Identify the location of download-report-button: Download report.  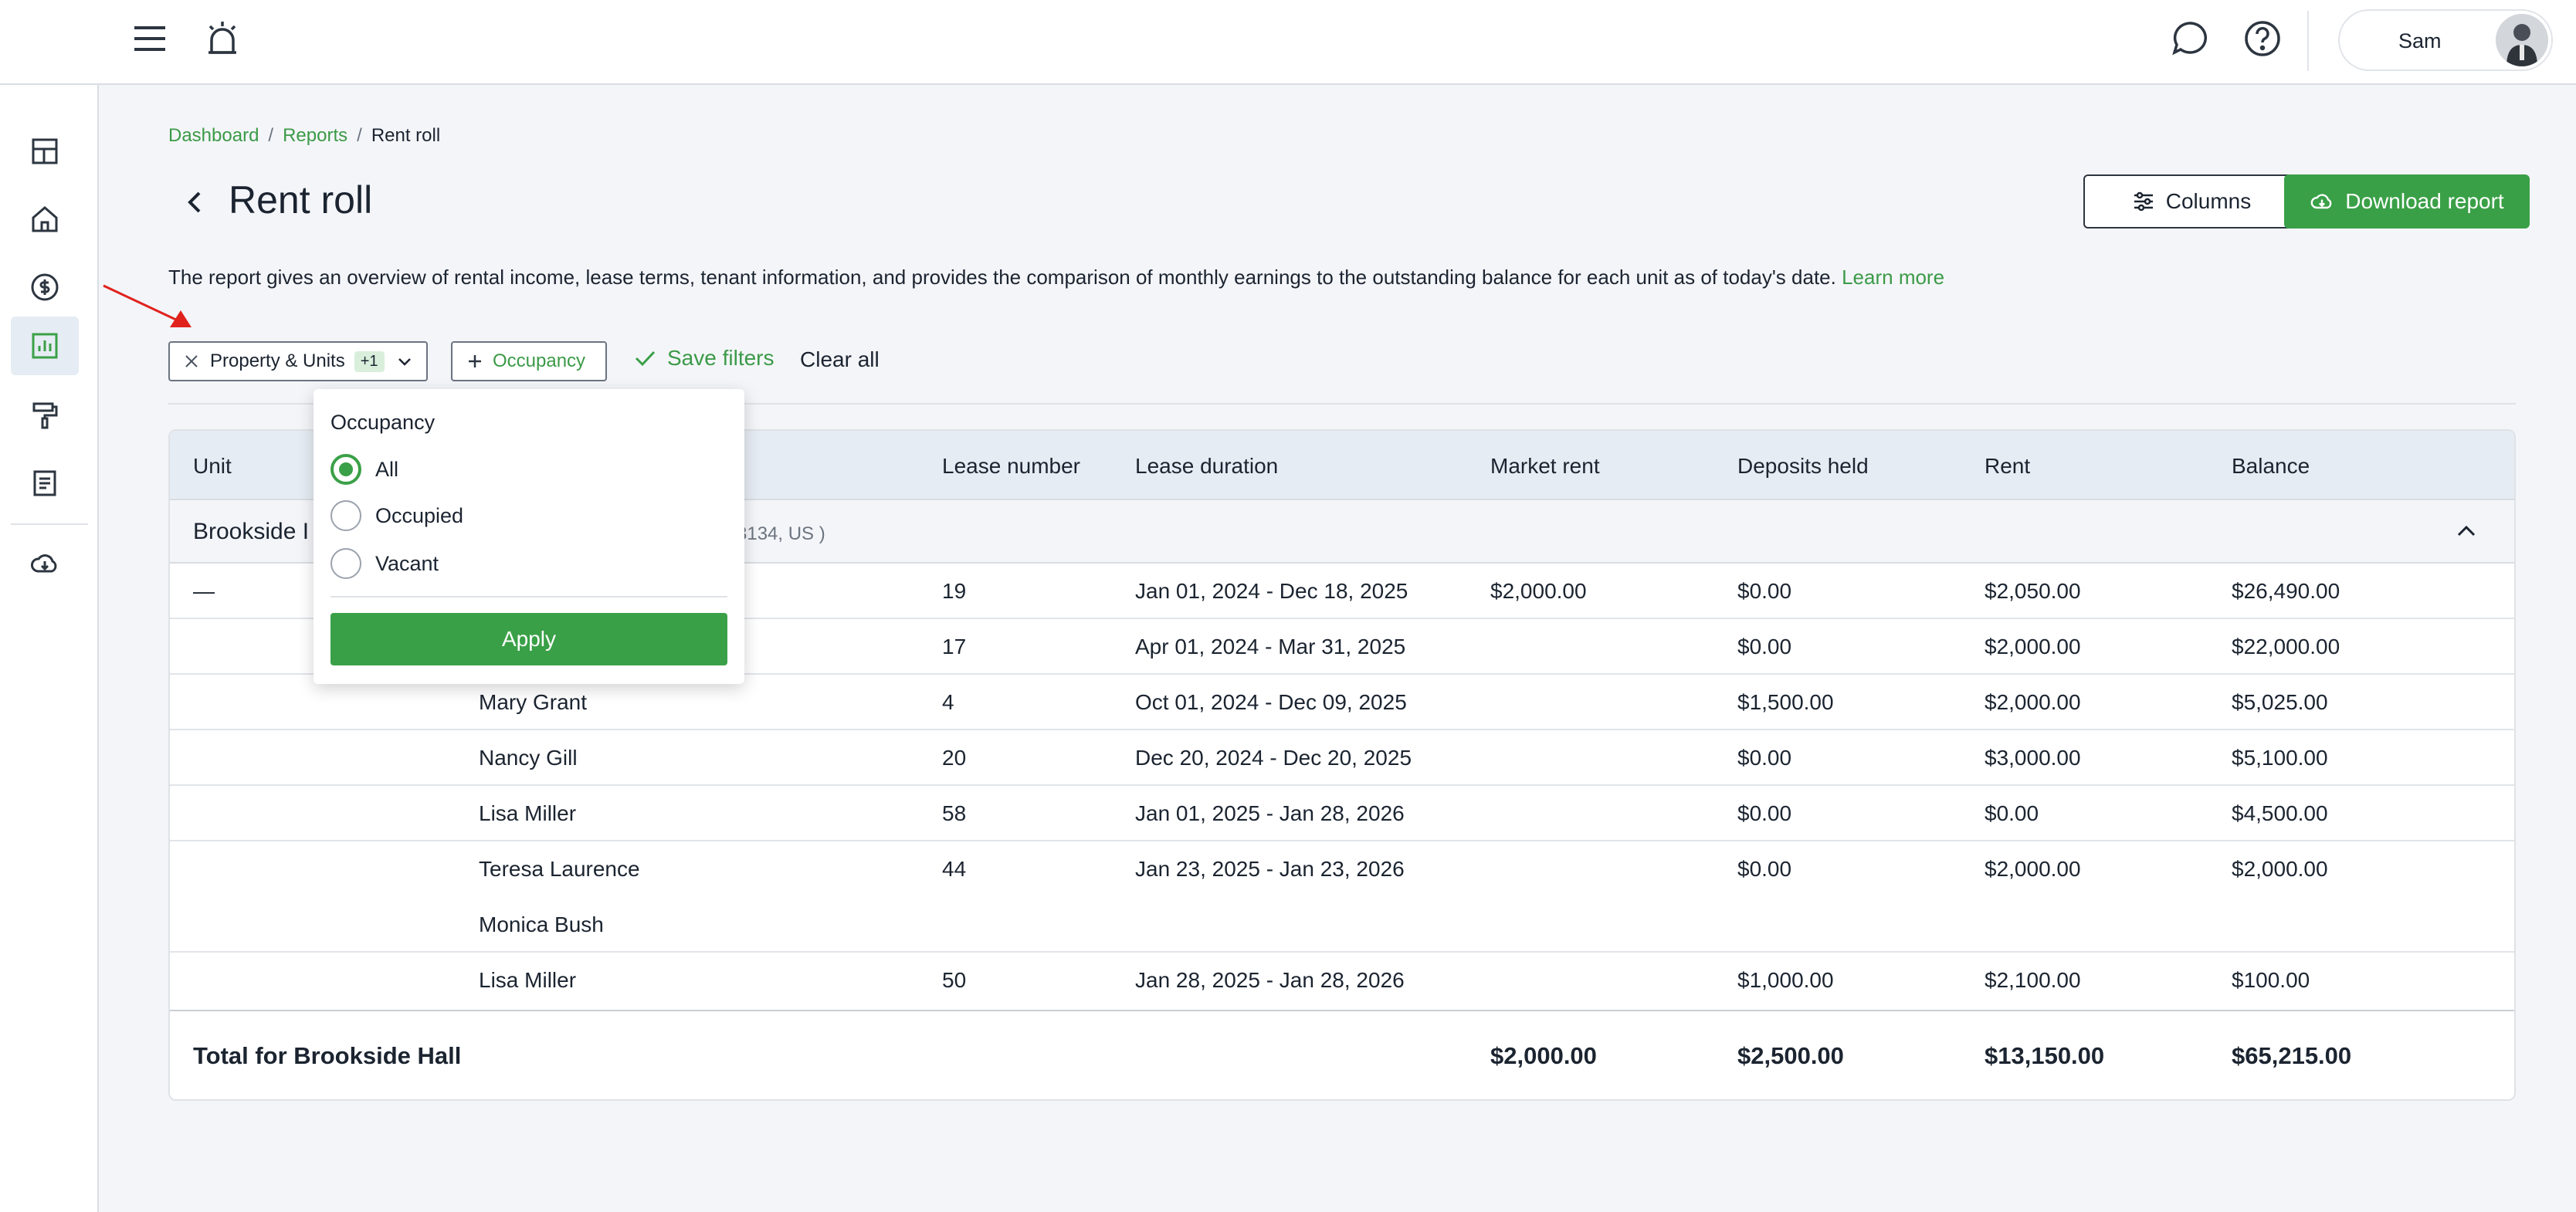
(2407, 201).